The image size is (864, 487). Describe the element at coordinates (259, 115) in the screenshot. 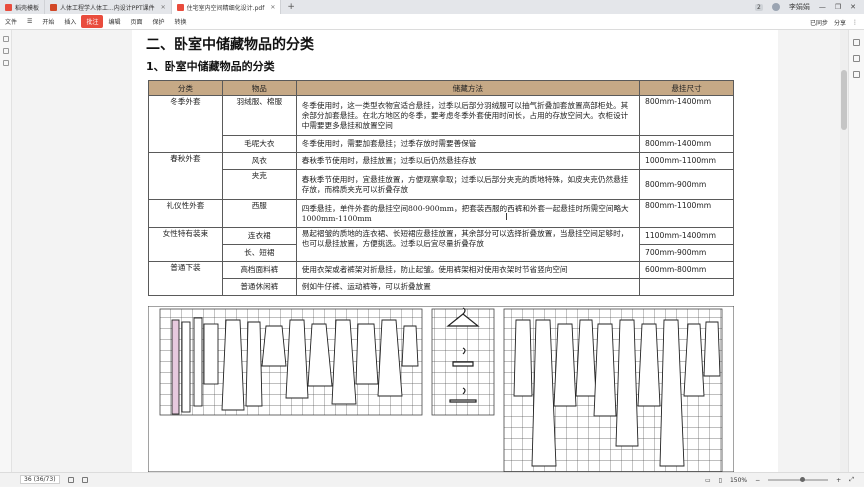

I see `item-cell: 羽绒服、棉服` at that location.